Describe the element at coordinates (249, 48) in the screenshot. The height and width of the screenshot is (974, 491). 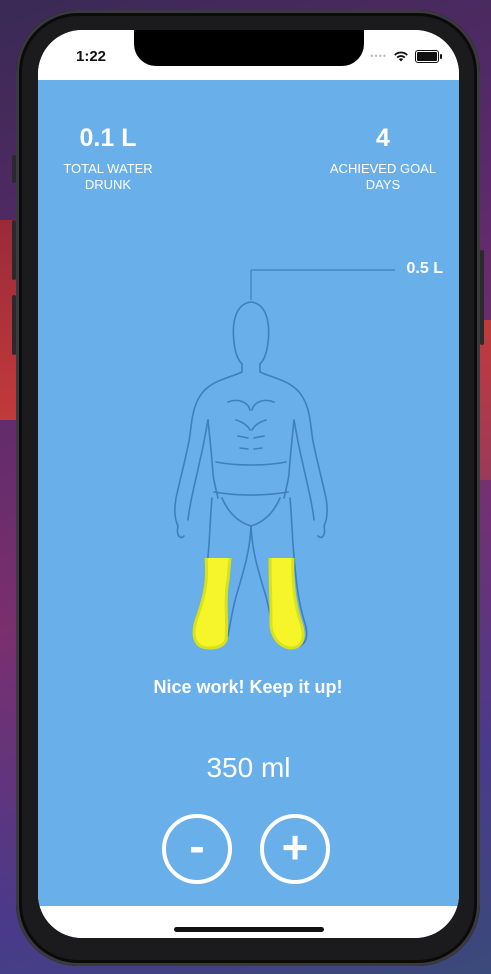
I see `notch` at that location.